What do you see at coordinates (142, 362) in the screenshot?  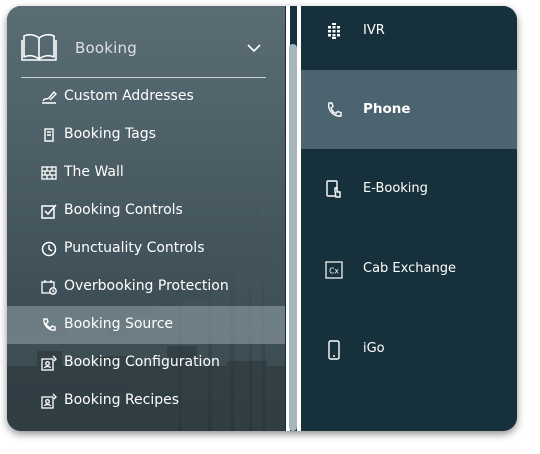 I see `menu-item-label: Booking Configuration` at bounding box center [142, 362].